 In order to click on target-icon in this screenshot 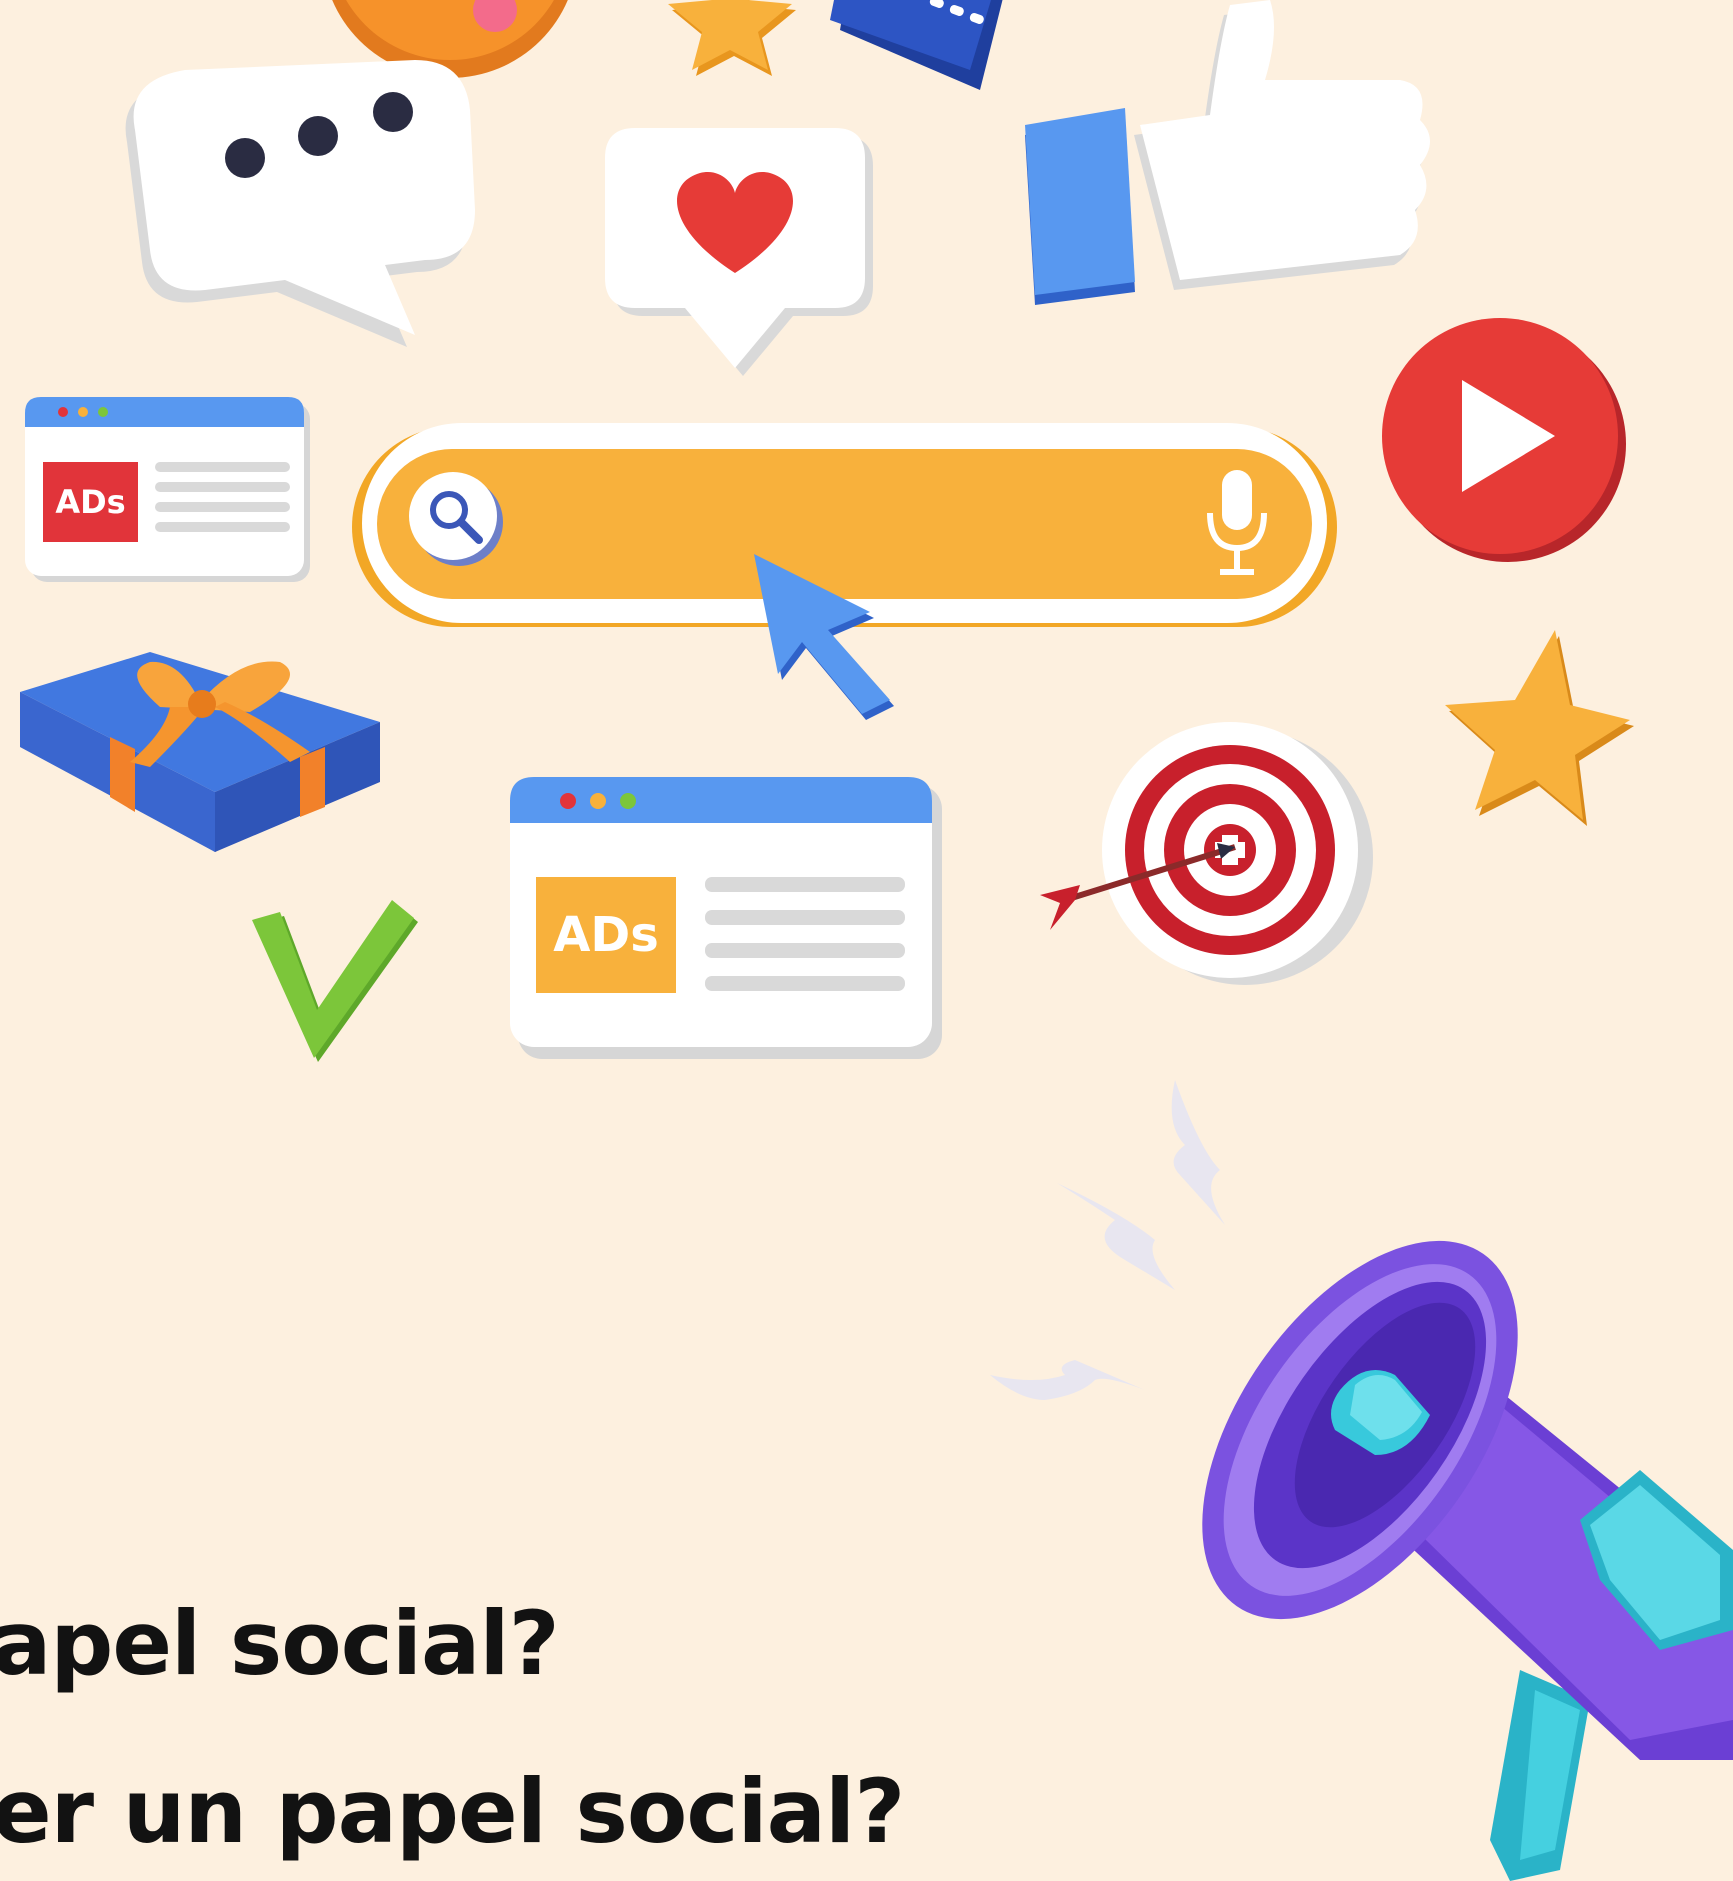, I will do `click(1206, 853)`.